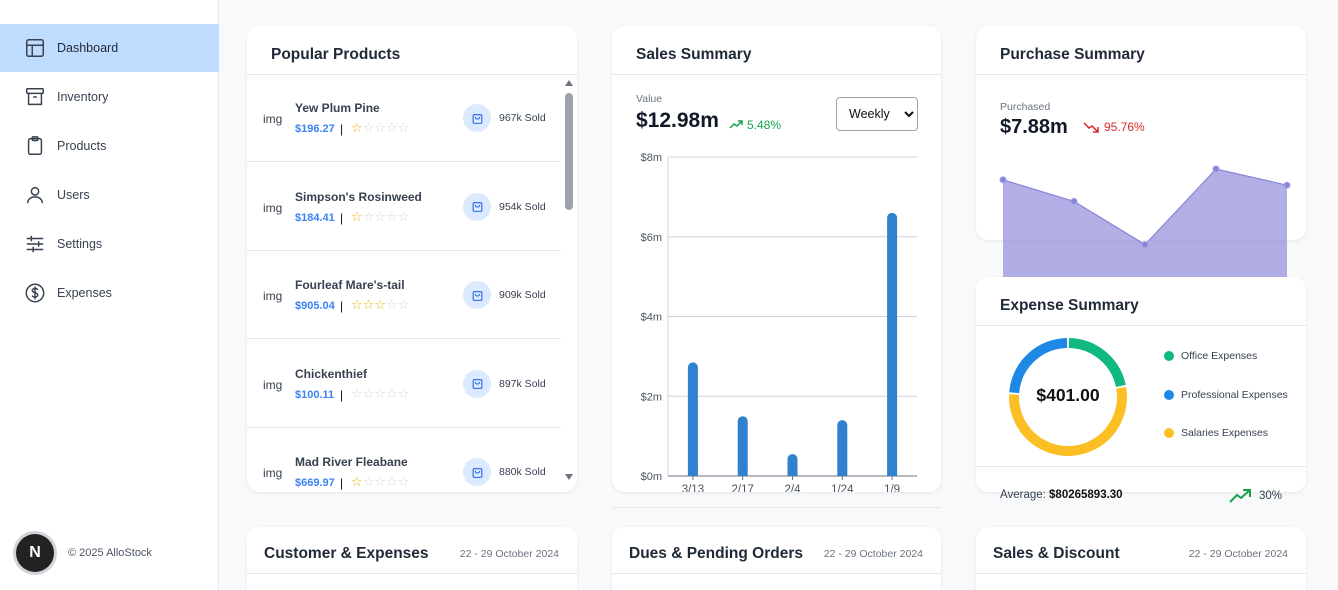 This screenshot has width=1338, height=590. Describe the element at coordinates (877, 114) in the screenshot. I see `period-select: Weekly` at that location.